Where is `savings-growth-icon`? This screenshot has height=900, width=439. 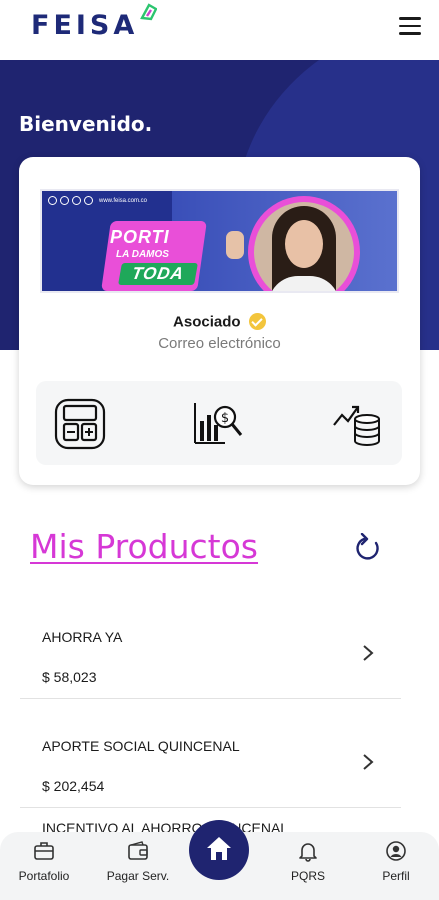
savings-growth-icon is located at coordinates (358, 424).